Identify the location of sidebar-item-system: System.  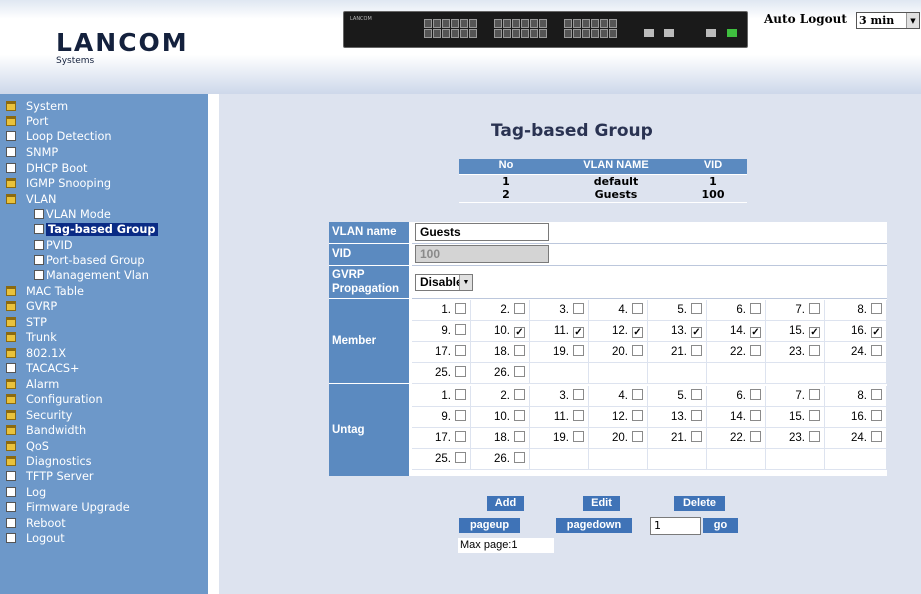
(104, 107).